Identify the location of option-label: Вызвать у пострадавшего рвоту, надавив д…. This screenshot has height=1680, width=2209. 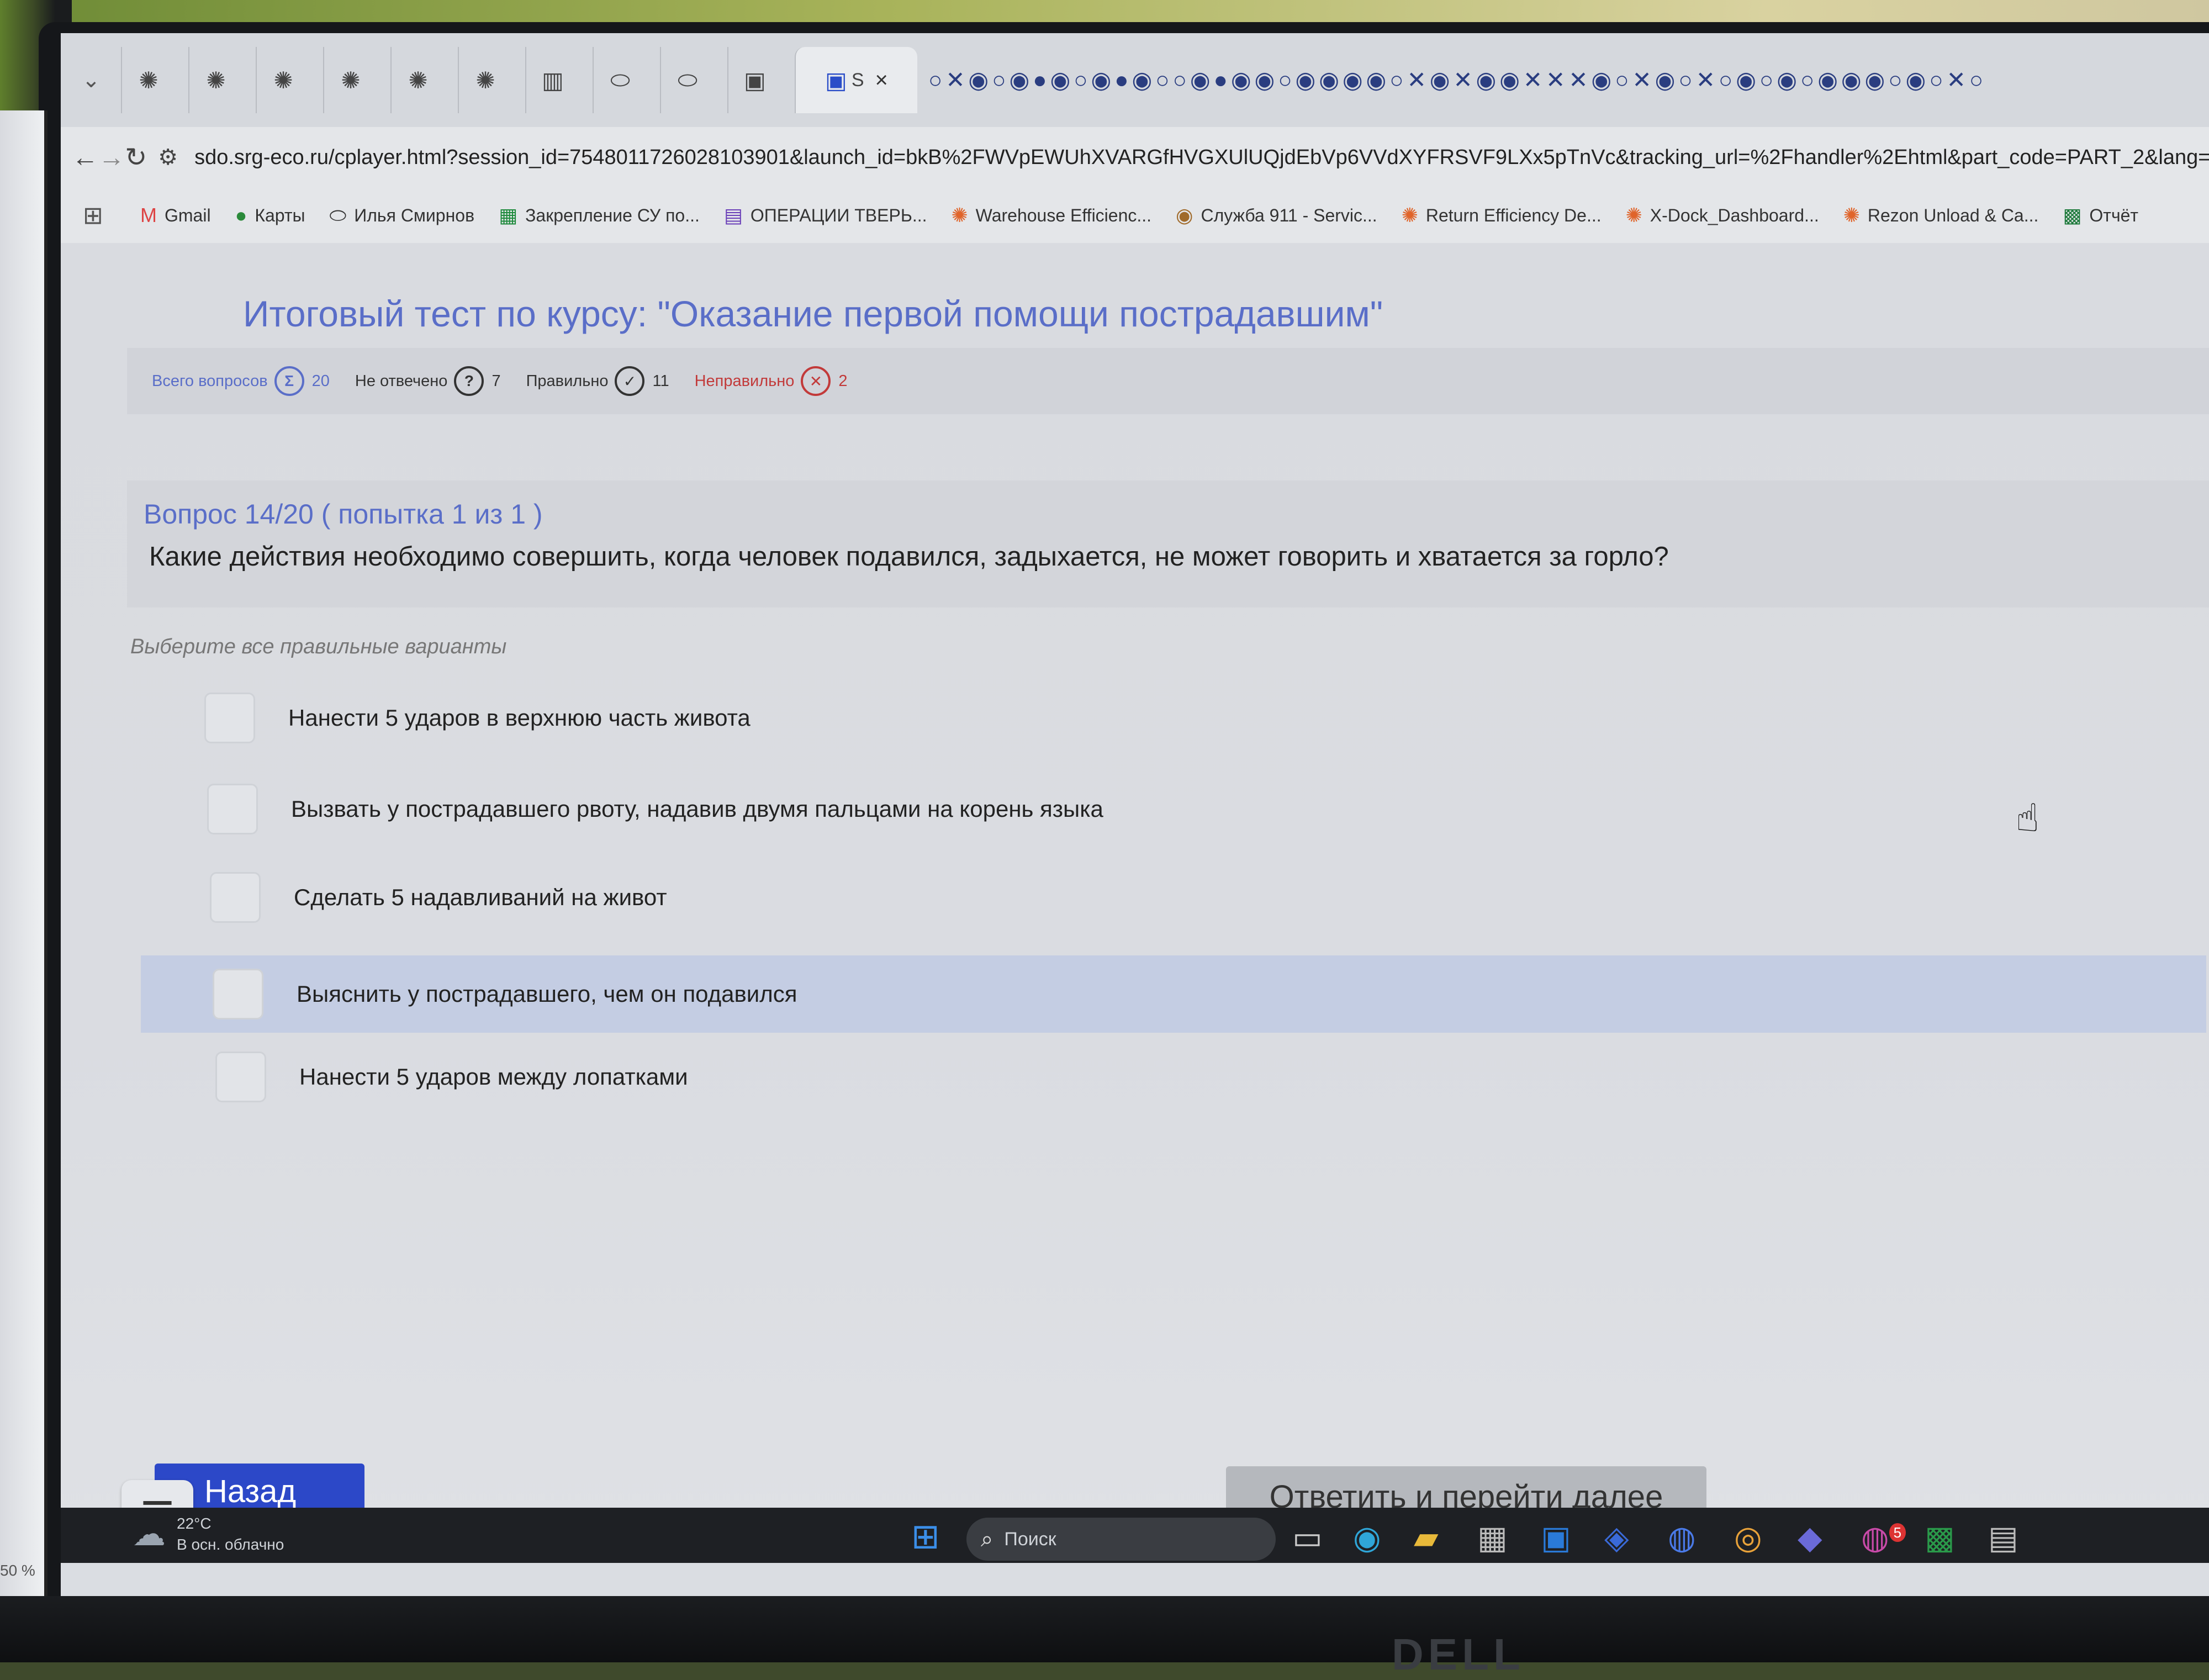
(697, 809).